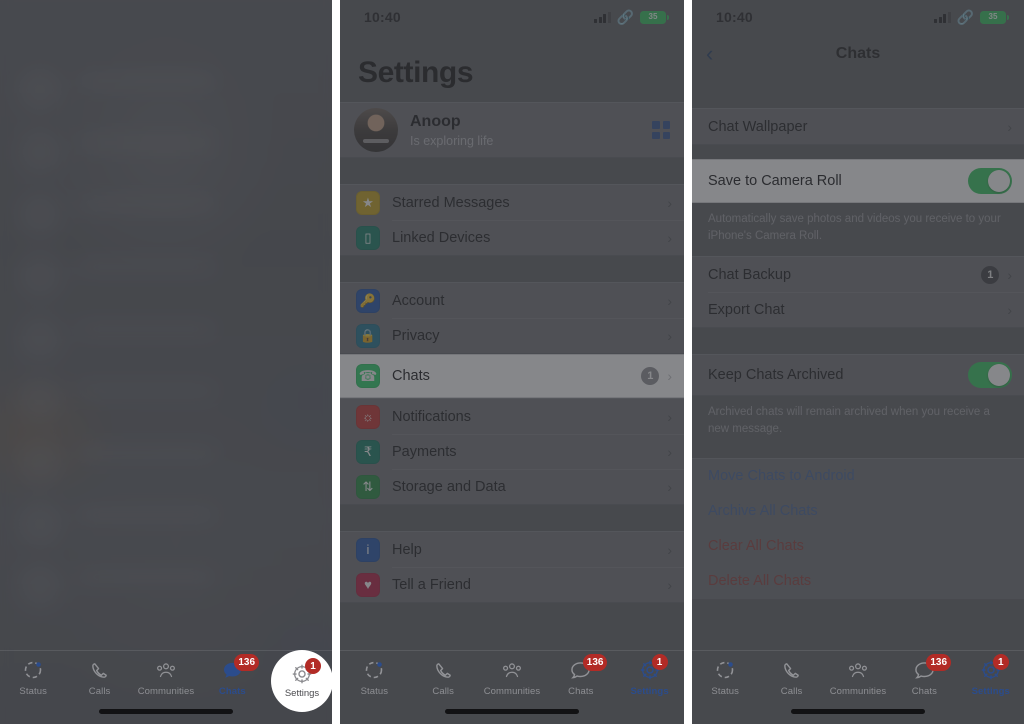 The image size is (1024, 724). What do you see at coordinates (416, 72) in the screenshot?
I see `page-title: Settings` at bounding box center [416, 72].